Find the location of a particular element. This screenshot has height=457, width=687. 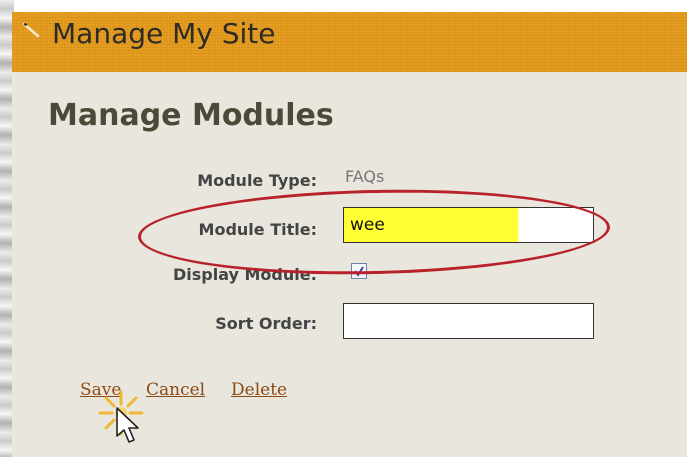

site-header-title: Manage My Site is located at coordinates (164, 33).